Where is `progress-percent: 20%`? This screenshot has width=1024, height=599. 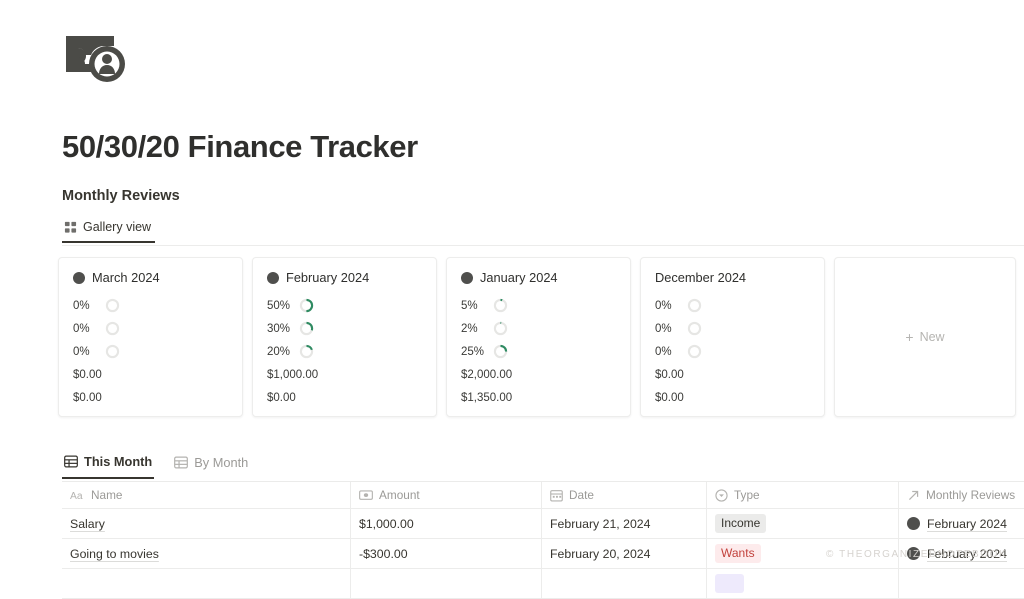
progress-percent: 20% is located at coordinates (280, 352).